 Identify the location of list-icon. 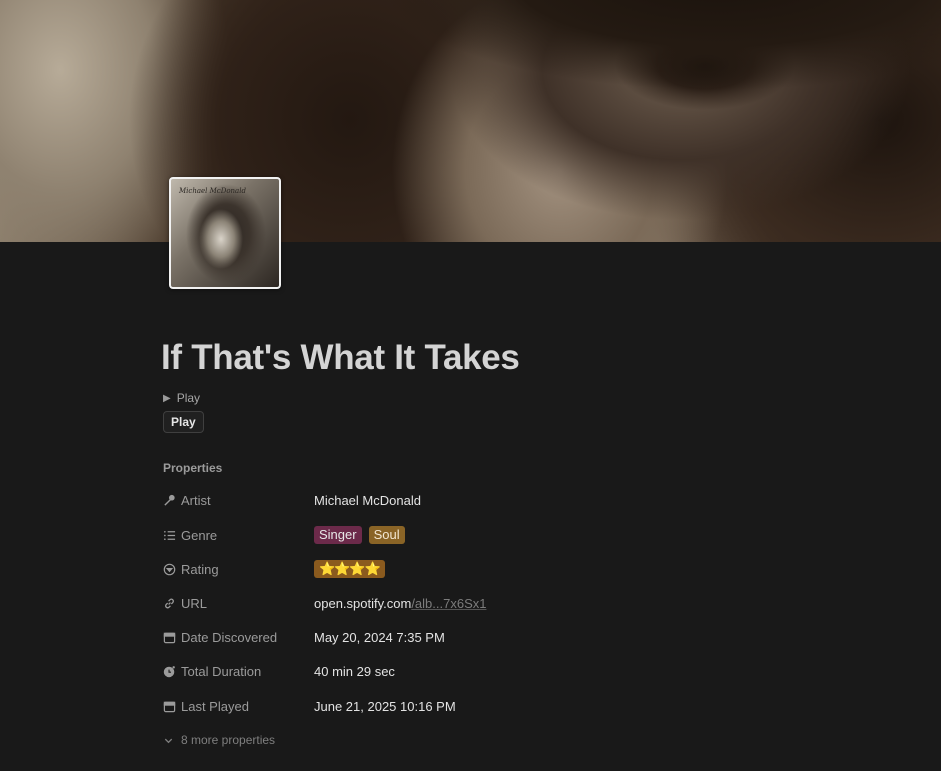
(170, 535).